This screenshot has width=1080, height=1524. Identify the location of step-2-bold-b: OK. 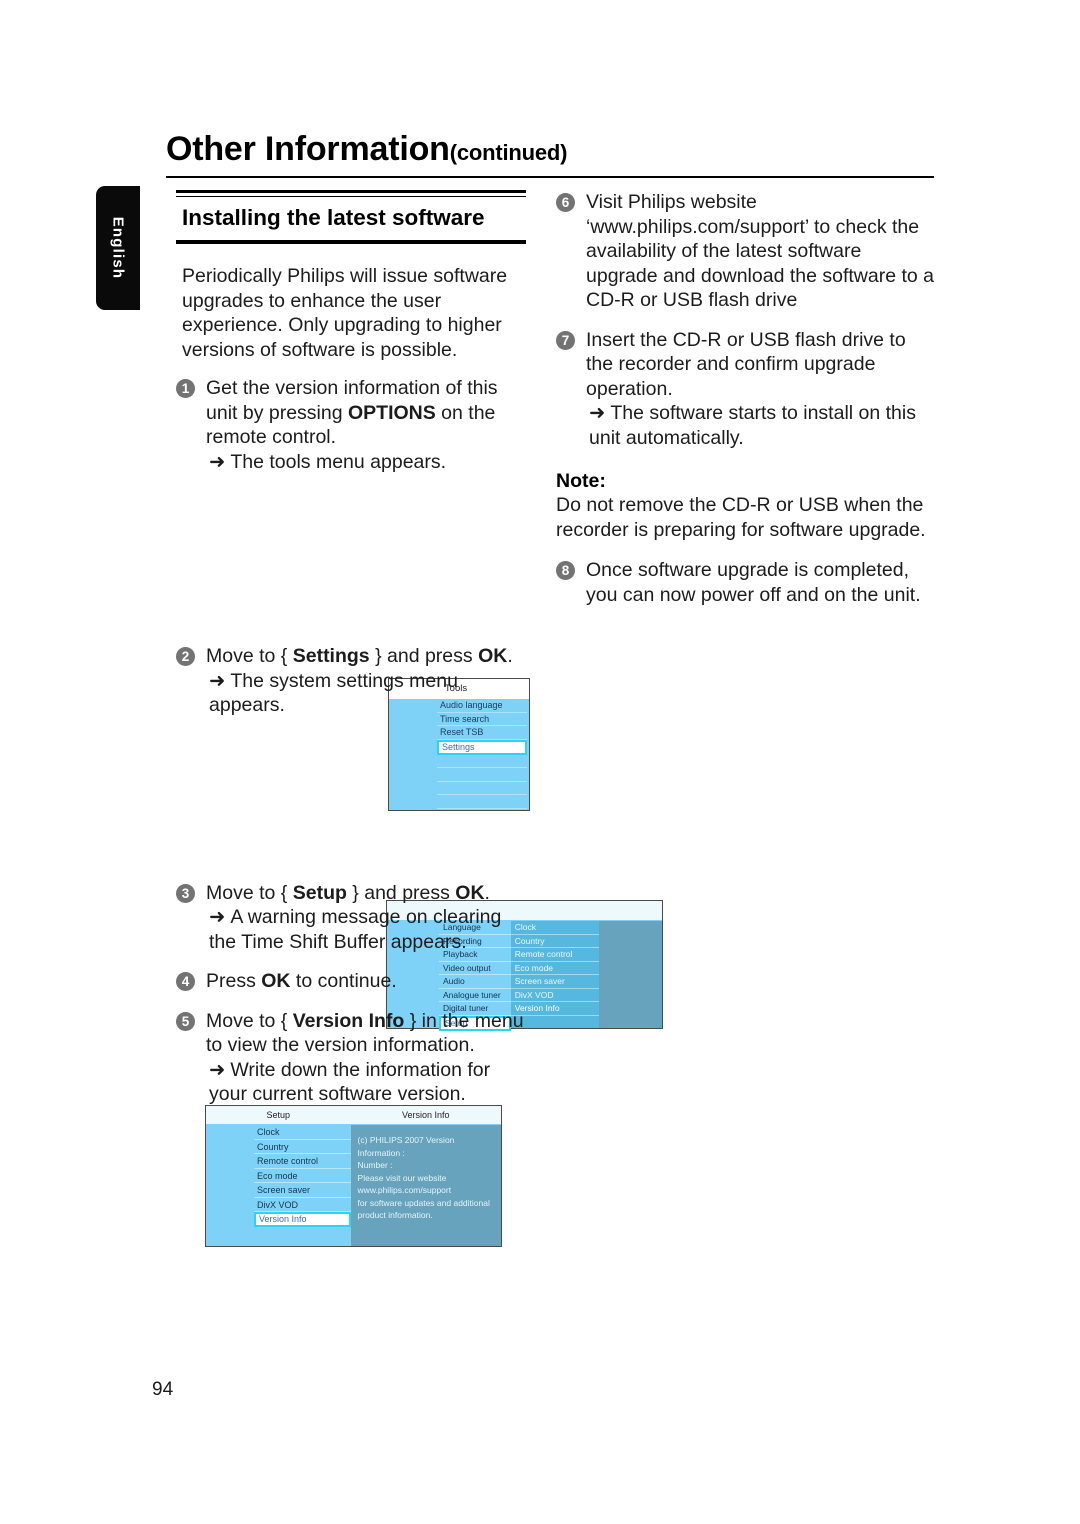
(493, 656).